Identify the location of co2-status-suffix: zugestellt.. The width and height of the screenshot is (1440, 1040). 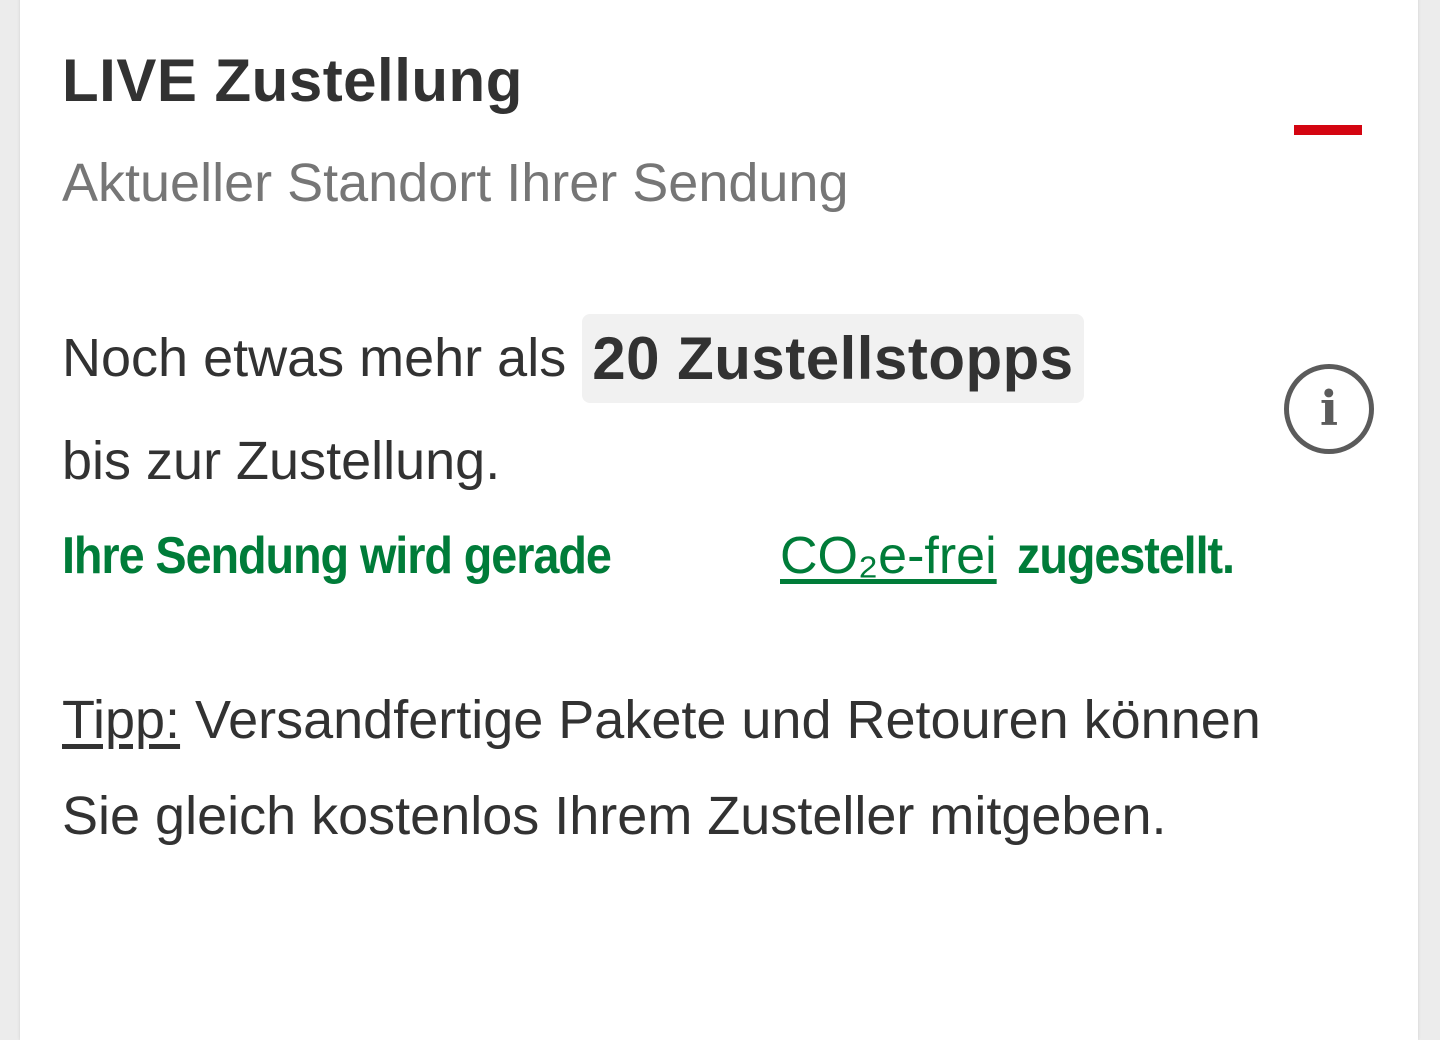
(1125, 556).